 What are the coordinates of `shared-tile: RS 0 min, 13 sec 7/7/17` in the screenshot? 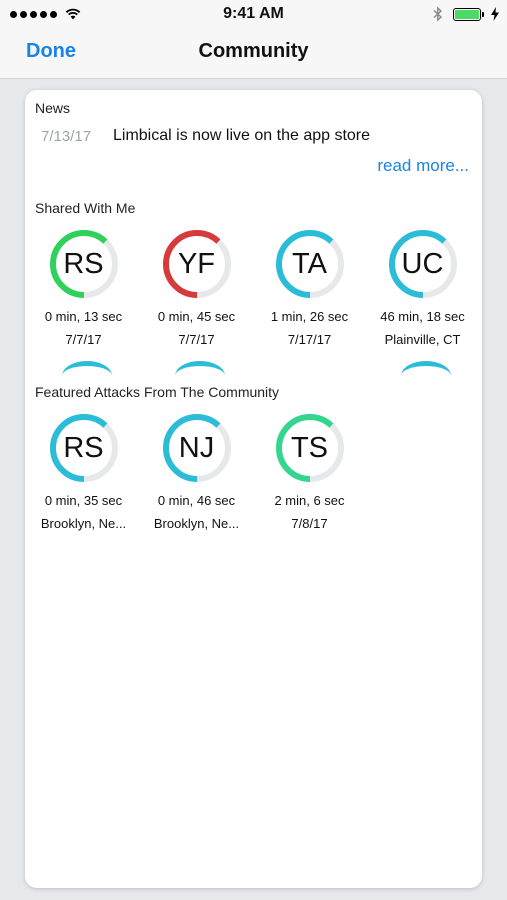 It's located at (83, 288).